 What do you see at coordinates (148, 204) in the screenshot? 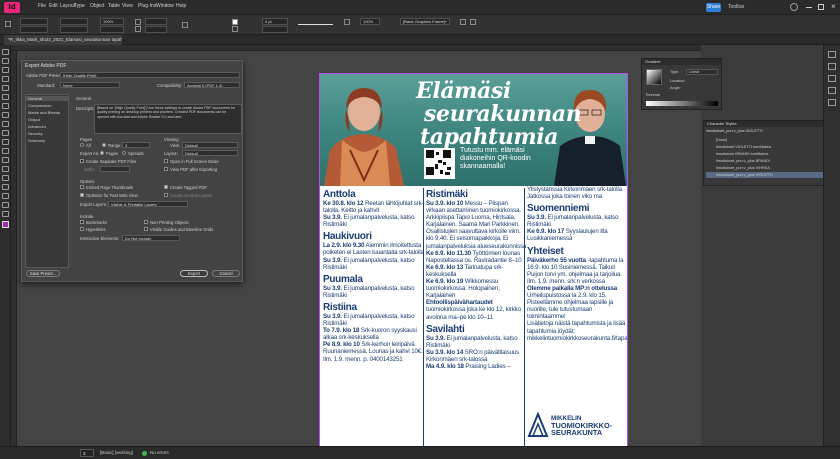
I see `export-layers-select: Visible & Printable Layers` at bounding box center [148, 204].